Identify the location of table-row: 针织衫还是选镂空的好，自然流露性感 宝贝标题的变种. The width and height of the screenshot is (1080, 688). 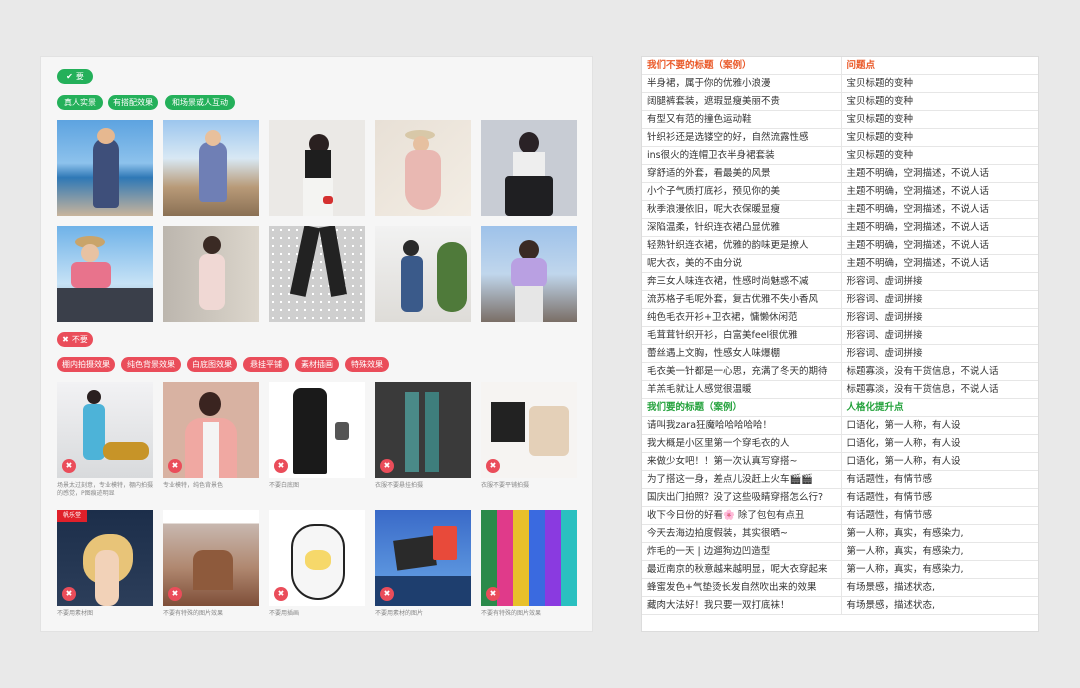
(840, 137).